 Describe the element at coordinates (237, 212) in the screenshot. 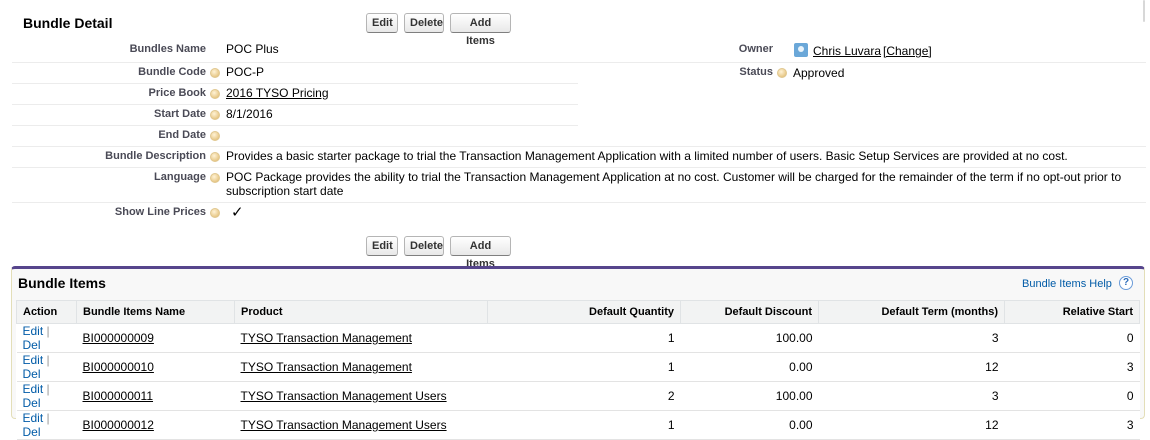

I see `show-line-prices-checkmark: ✓` at that location.